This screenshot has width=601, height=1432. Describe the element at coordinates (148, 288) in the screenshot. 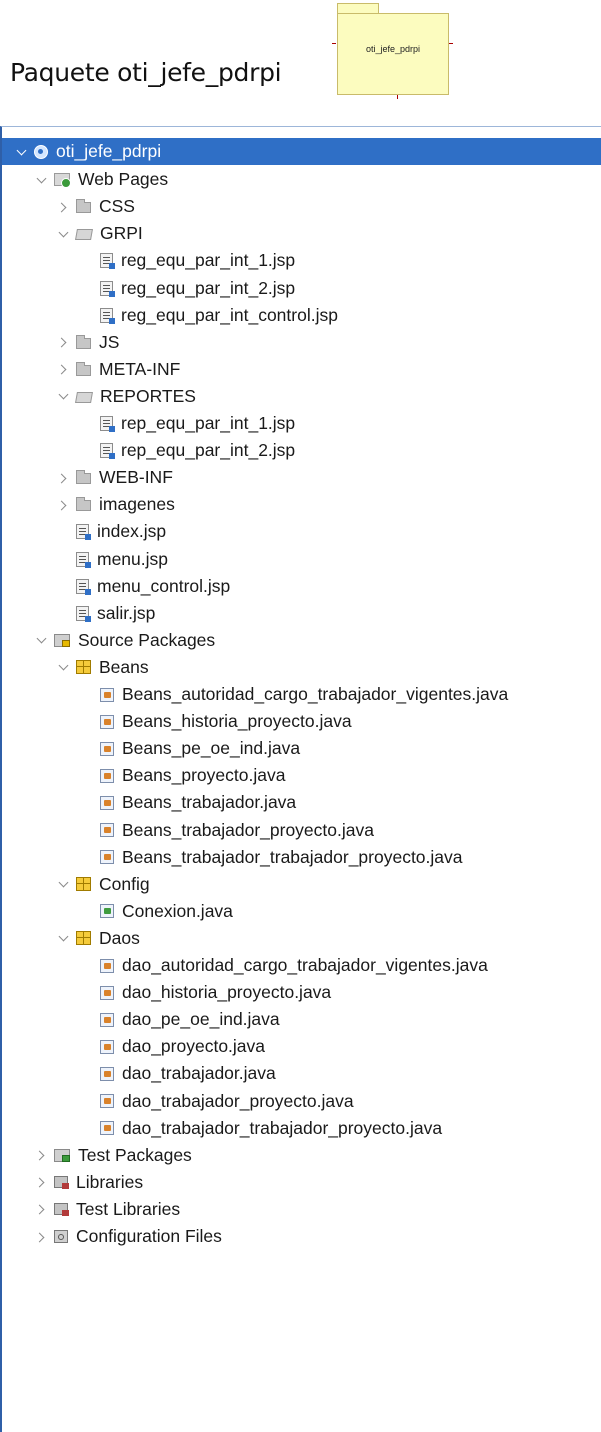

I see `tree-item: reg_equ_par_int_2.jsp` at that location.